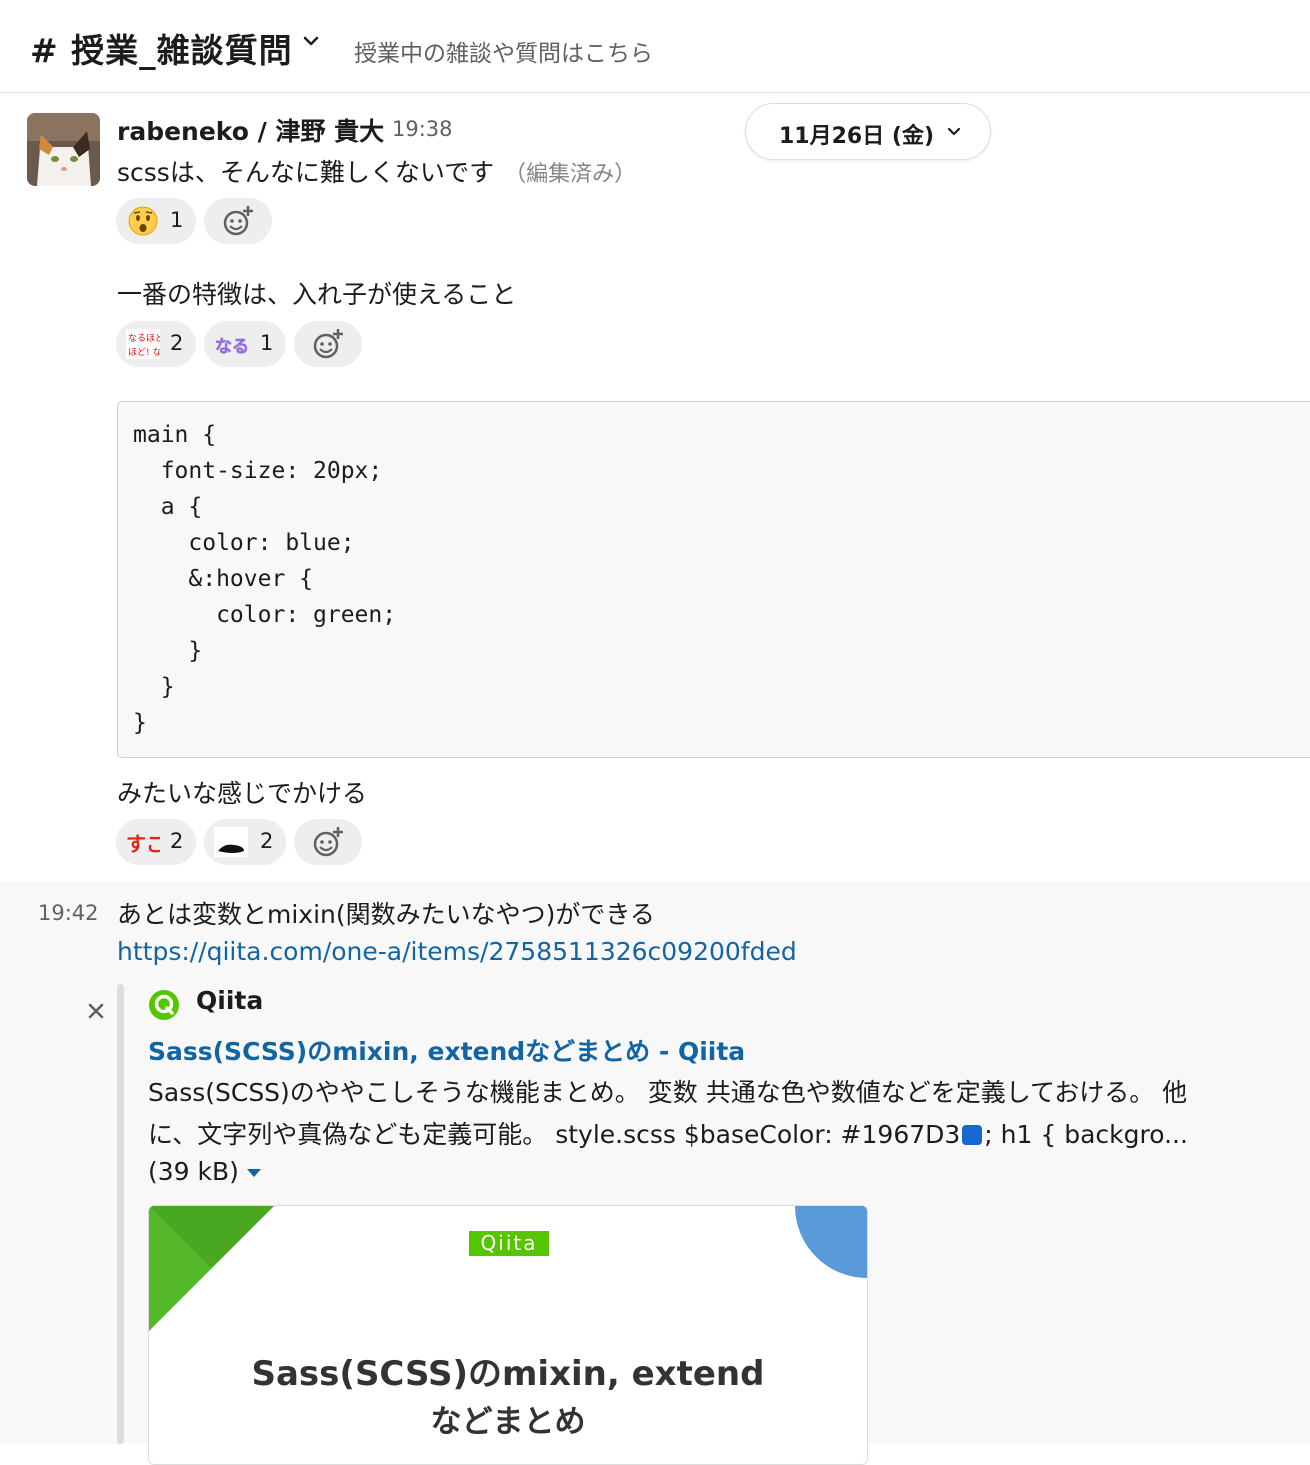 This screenshot has height=1465, width=1310. What do you see at coordinates (96, 1011) in the screenshot?
I see `close-icon` at bounding box center [96, 1011].